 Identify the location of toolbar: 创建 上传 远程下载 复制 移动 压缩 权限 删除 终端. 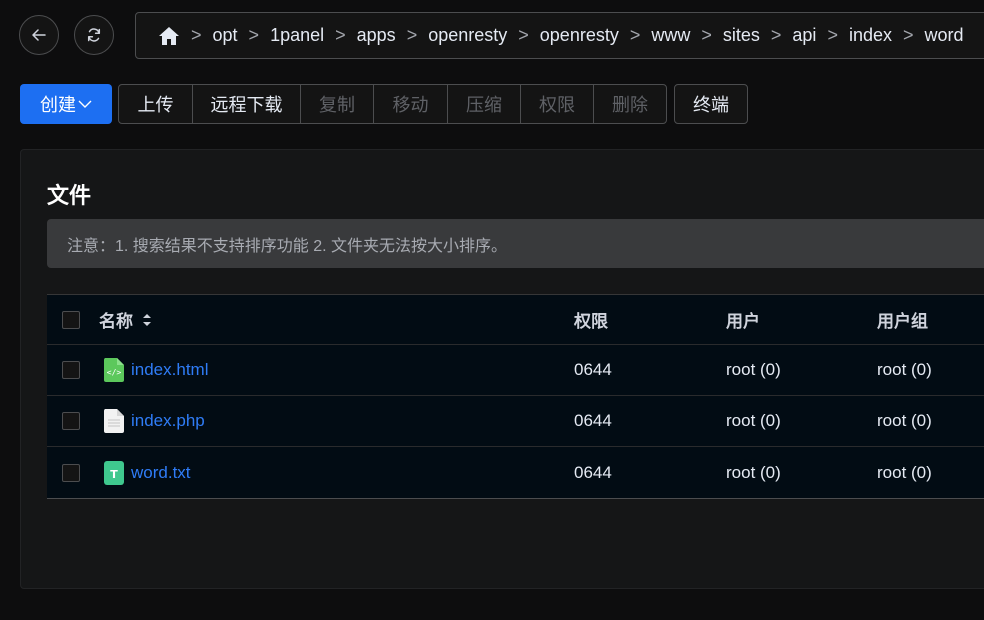
(384, 104).